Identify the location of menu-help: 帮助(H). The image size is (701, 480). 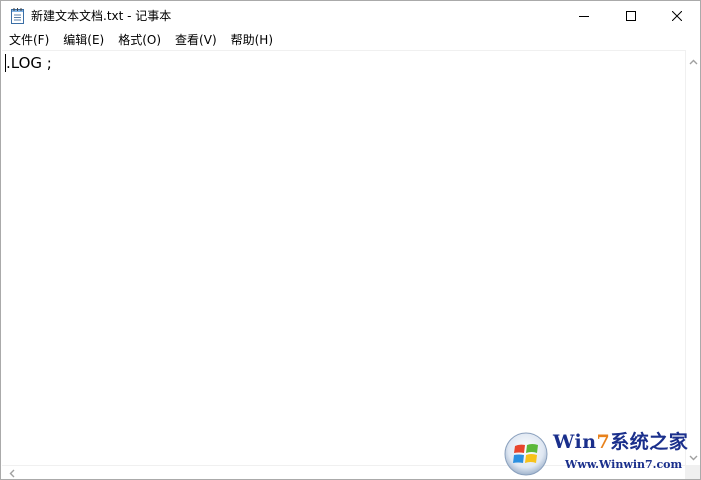
(252, 40).